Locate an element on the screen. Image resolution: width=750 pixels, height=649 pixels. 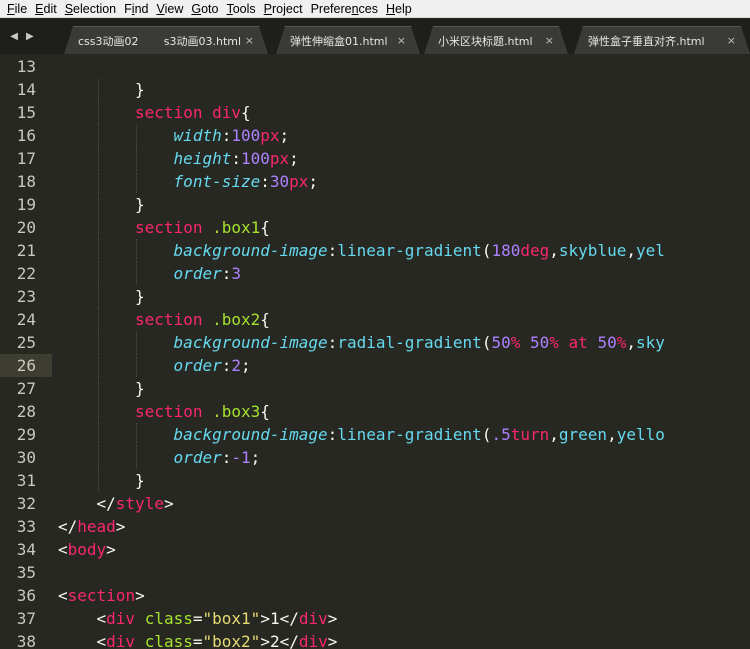
code-token: green is located at coordinates (583, 434).